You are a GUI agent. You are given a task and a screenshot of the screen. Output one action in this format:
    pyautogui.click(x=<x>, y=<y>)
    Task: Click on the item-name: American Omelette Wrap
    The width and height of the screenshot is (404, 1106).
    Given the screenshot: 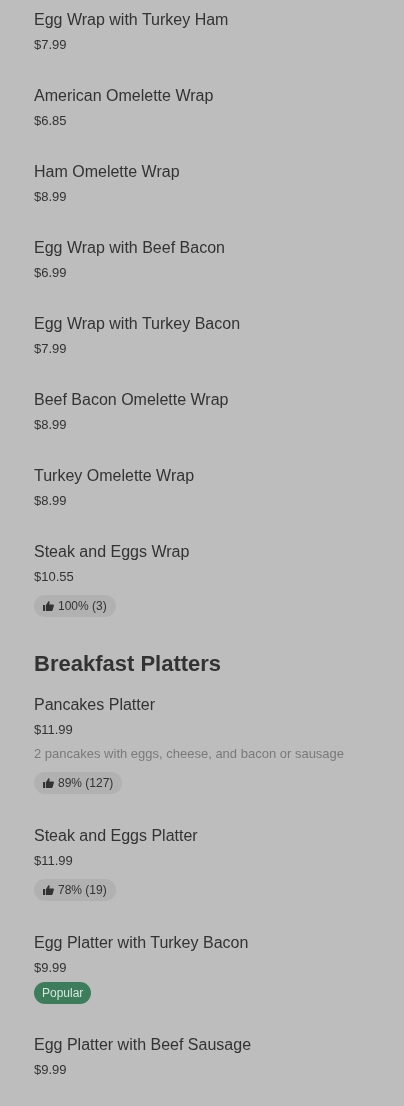 What is the action you would take?
    pyautogui.click(x=124, y=96)
    